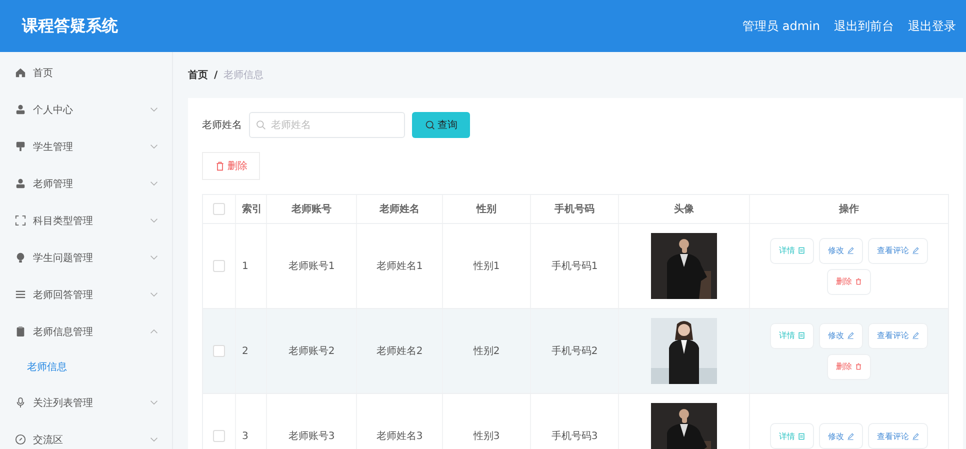 This screenshot has width=966, height=449. What do you see at coordinates (487, 421) in the screenshot?
I see `table-cell: 性别3` at bounding box center [487, 421].